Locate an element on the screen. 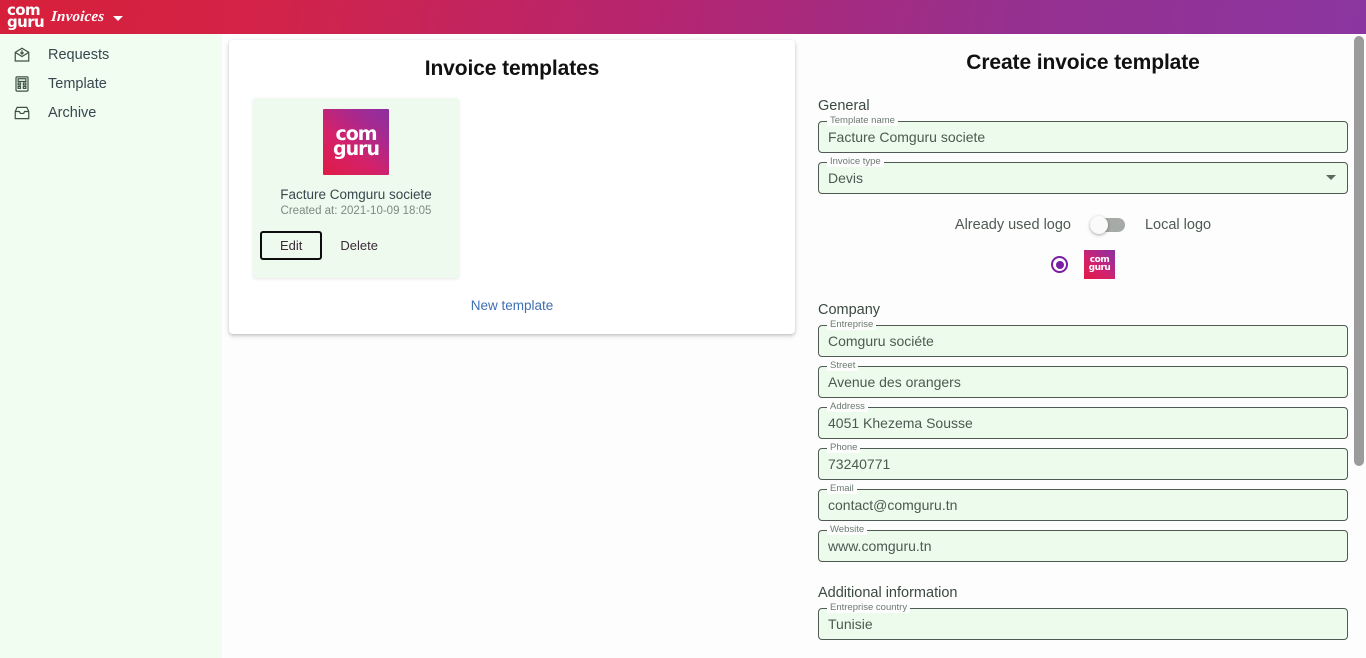  edit-button: Edit is located at coordinates (291, 245).